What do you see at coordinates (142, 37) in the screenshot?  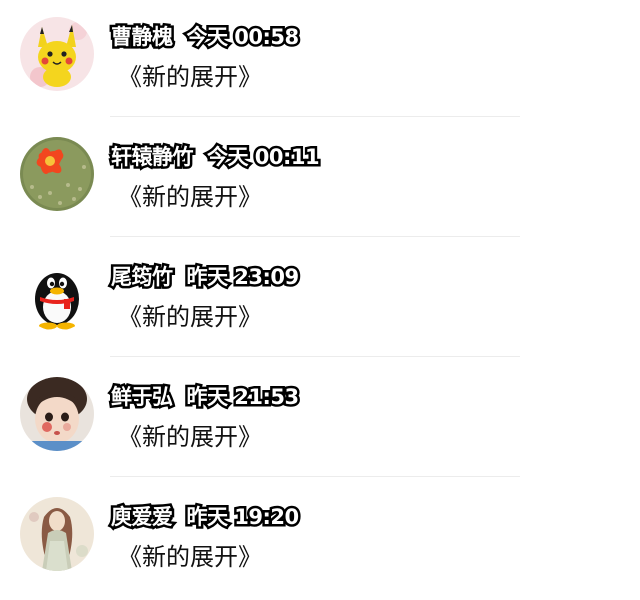 I see `author-name: 曹静槐` at bounding box center [142, 37].